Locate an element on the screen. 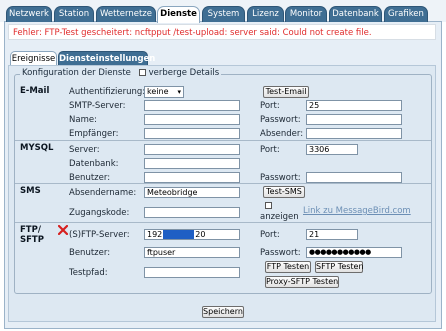 This screenshot has width=446, height=331. tab-dienste: Dienste is located at coordinates (178, 14).